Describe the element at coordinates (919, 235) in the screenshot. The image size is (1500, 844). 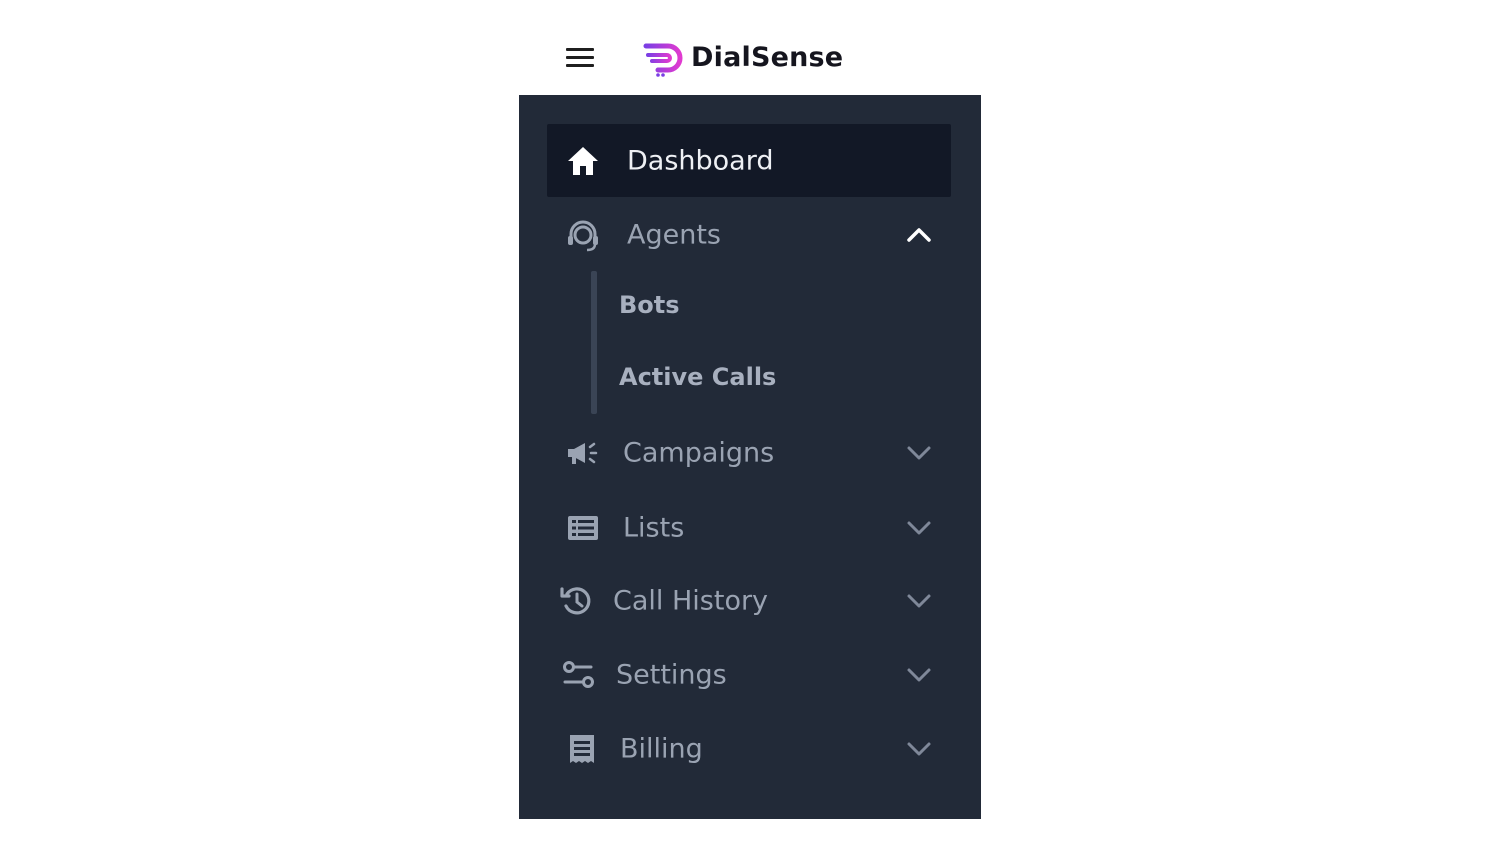
I see `chevron-up-icon` at that location.